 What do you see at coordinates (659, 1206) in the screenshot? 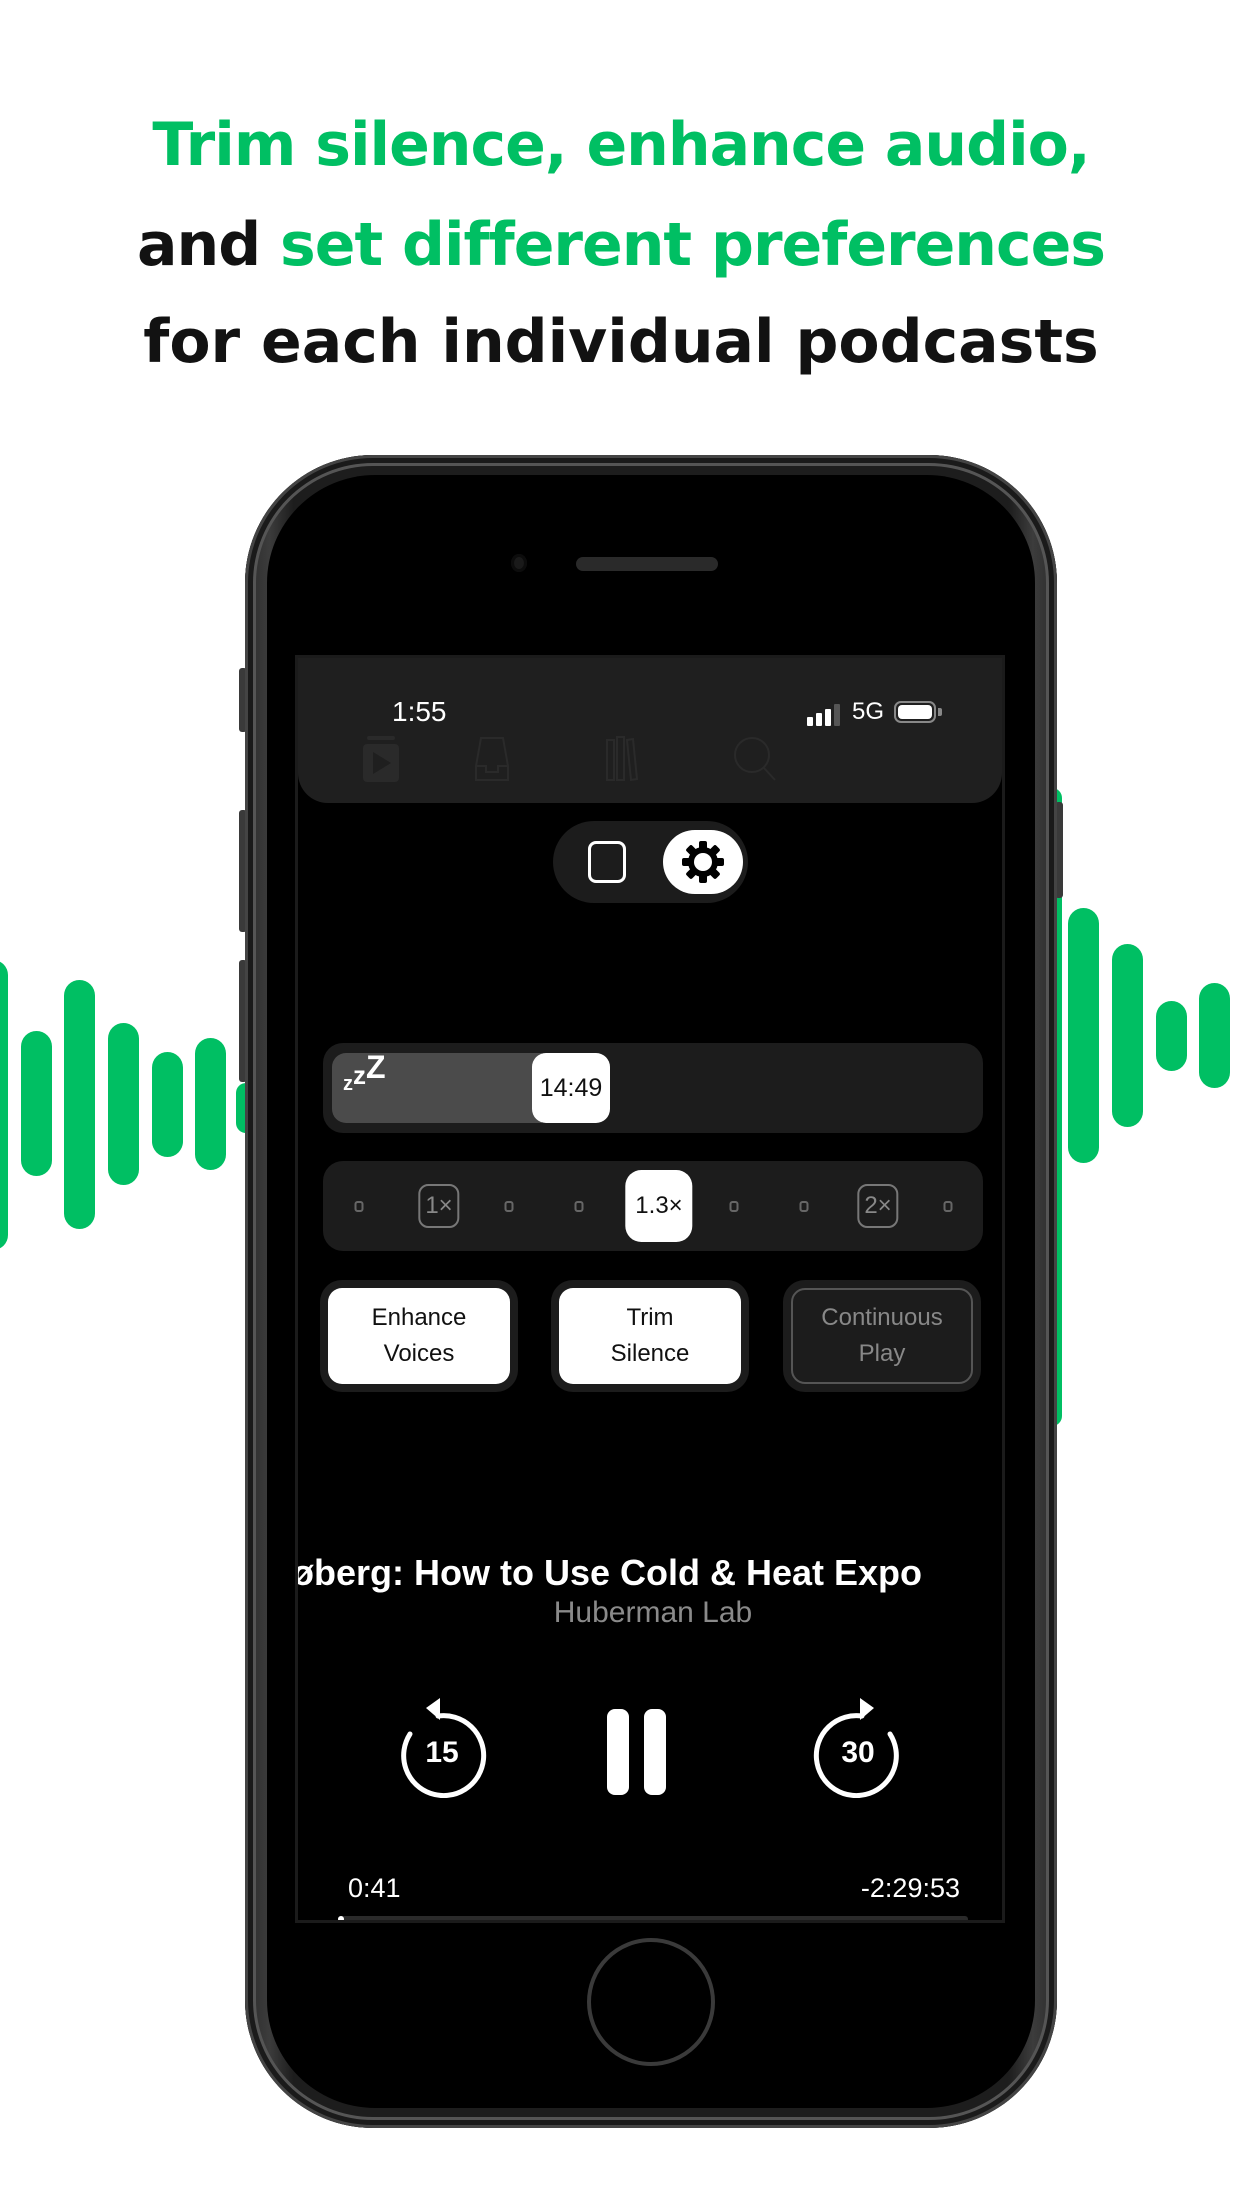
I see `speed-selected: 1.3×` at bounding box center [659, 1206].